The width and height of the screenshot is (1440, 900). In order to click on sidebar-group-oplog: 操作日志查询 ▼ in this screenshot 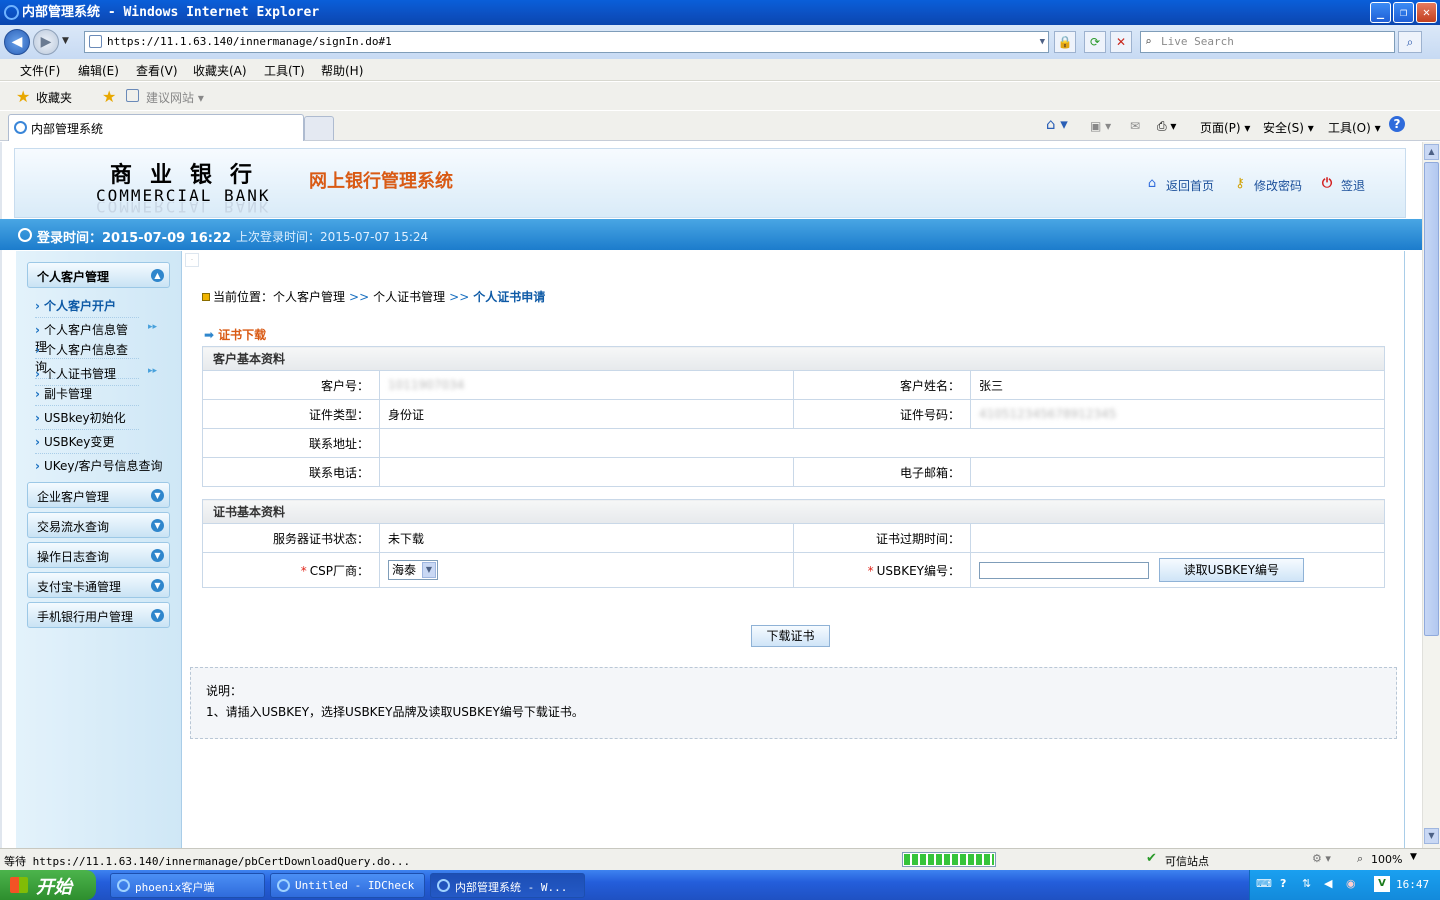, I will do `click(98, 555)`.